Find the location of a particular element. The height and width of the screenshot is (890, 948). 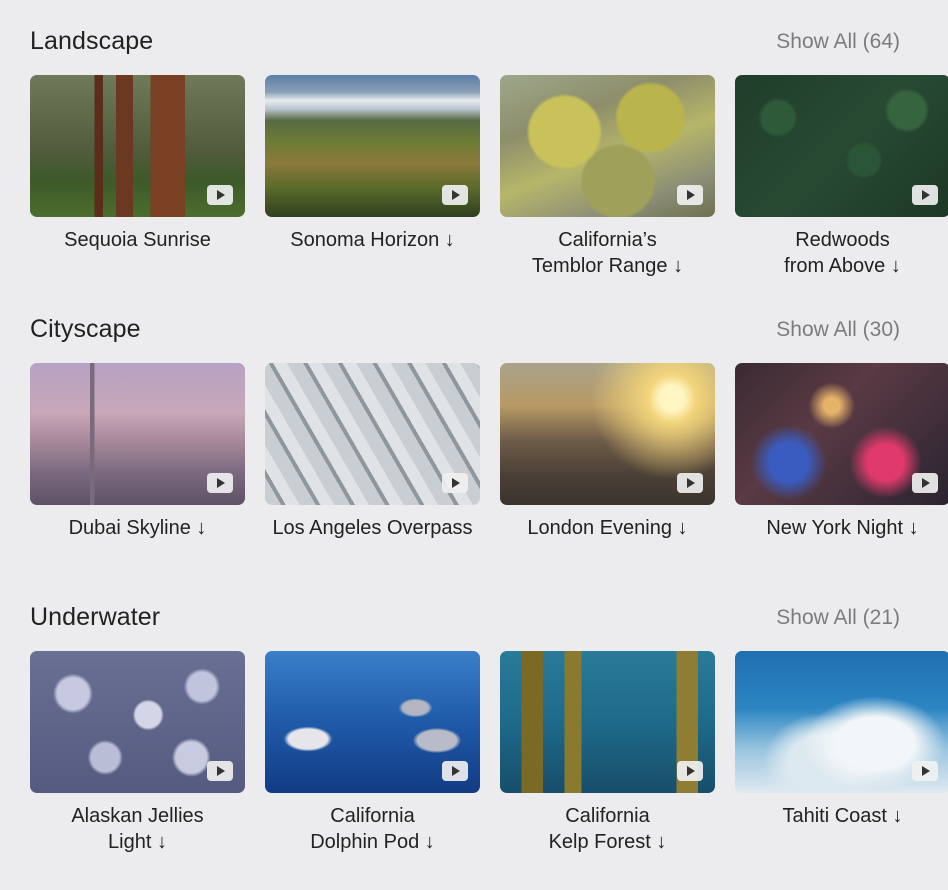

tile: Sequoia Sunrise is located at coordinates (137, 164).